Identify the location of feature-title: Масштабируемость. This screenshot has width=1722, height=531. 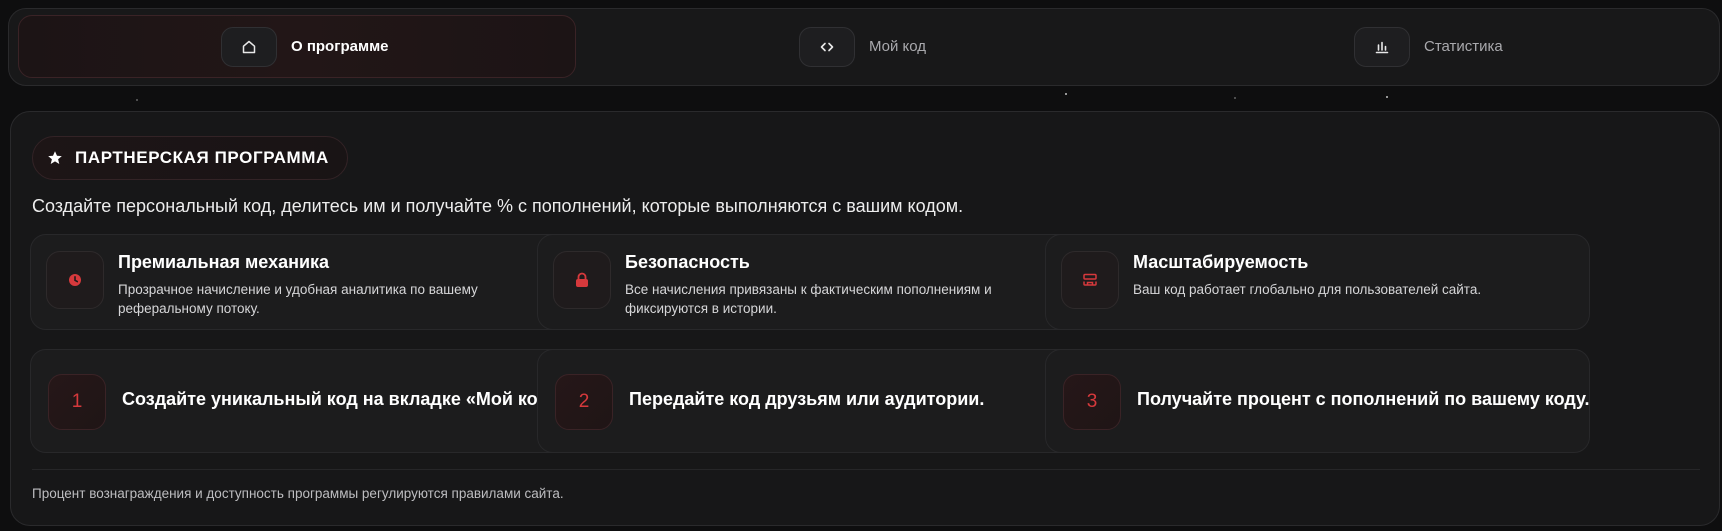
(1221, 262).